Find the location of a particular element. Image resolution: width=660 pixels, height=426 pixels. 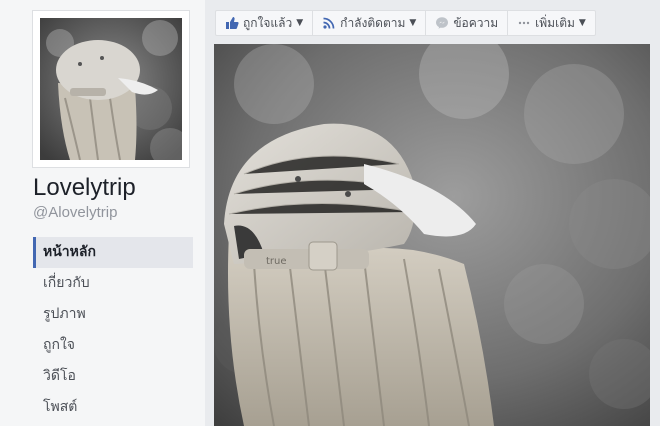

following-button-label: กำลังติดตาม is located at coordinates (373, 22).